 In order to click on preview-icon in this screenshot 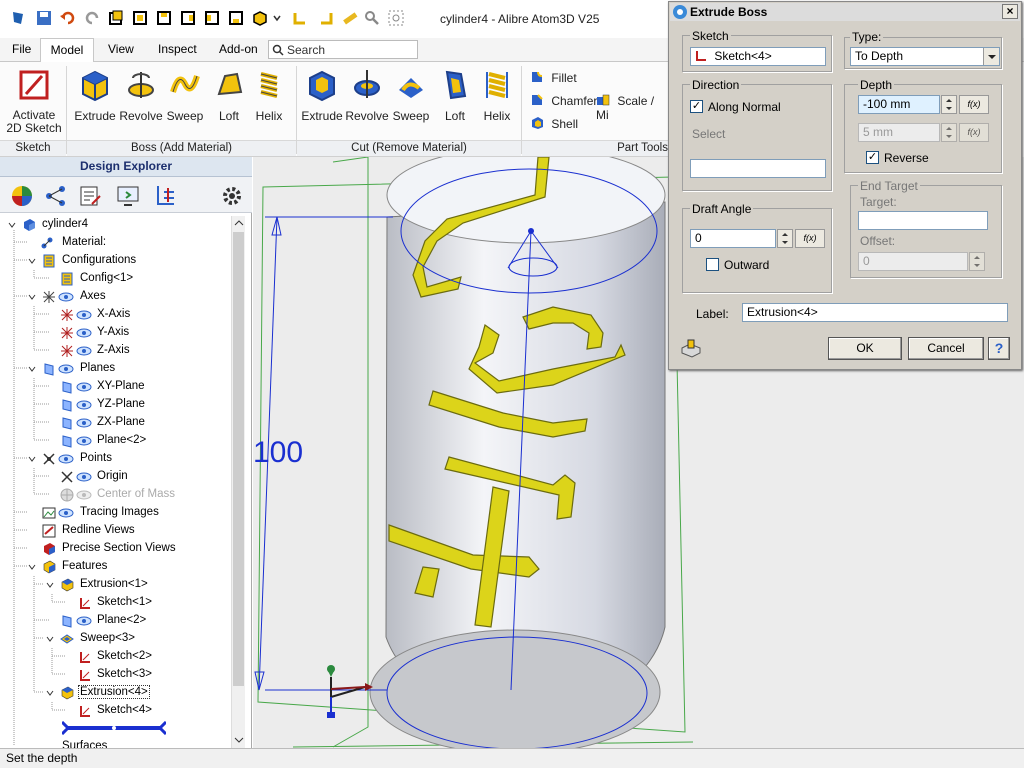, I will do `click(691, 348)`.